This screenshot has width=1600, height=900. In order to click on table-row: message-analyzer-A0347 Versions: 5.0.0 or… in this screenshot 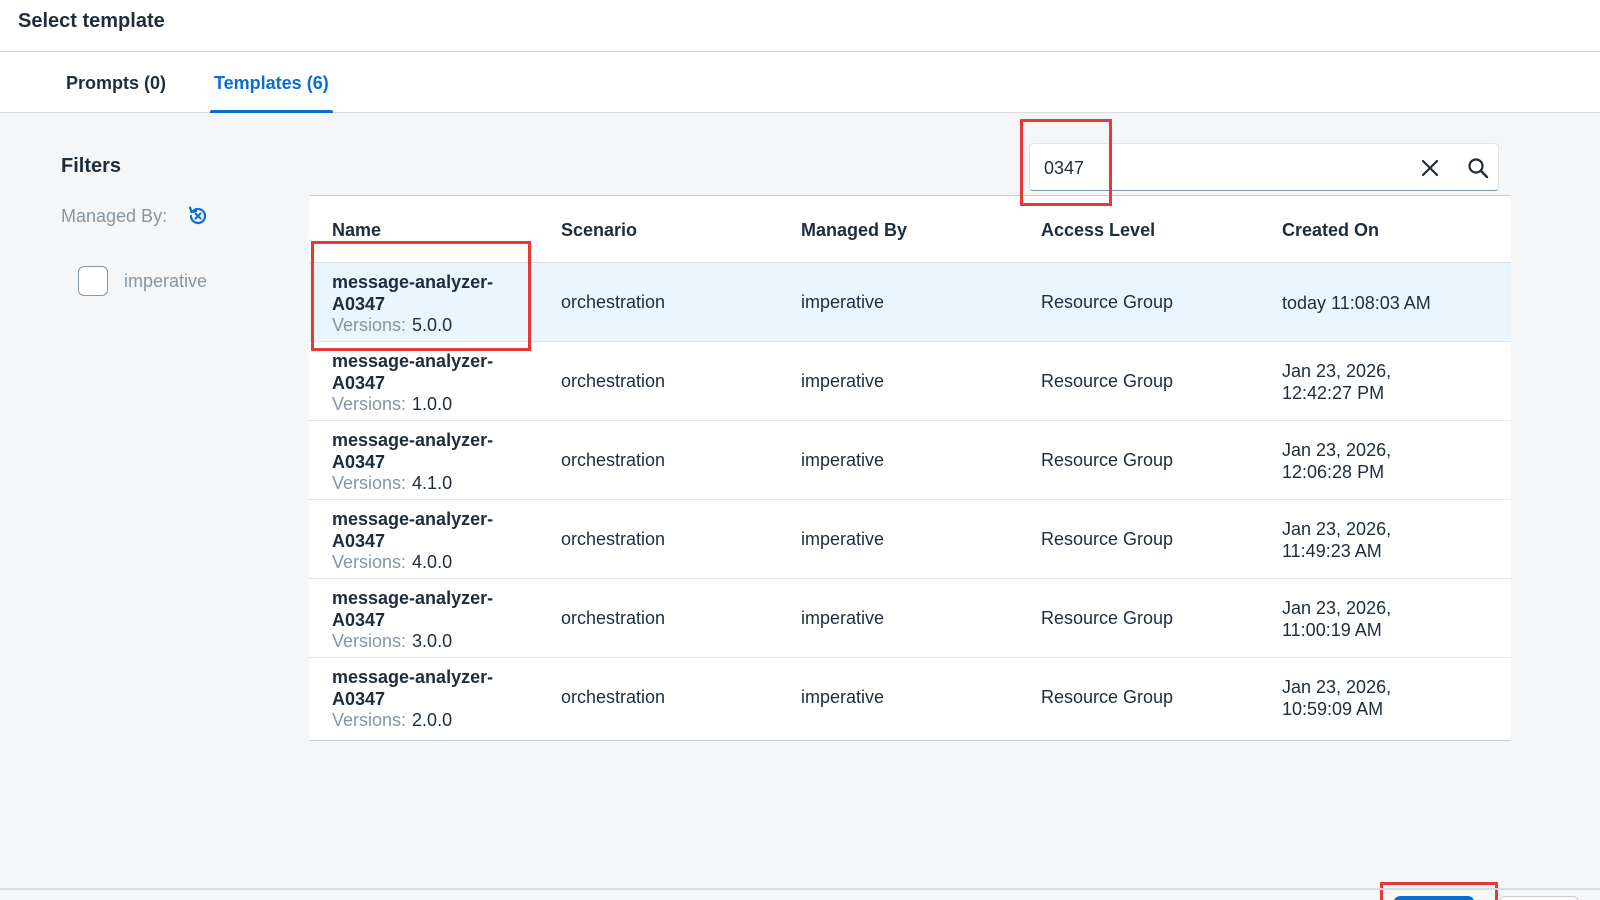, I will do `click(910, 302)`.